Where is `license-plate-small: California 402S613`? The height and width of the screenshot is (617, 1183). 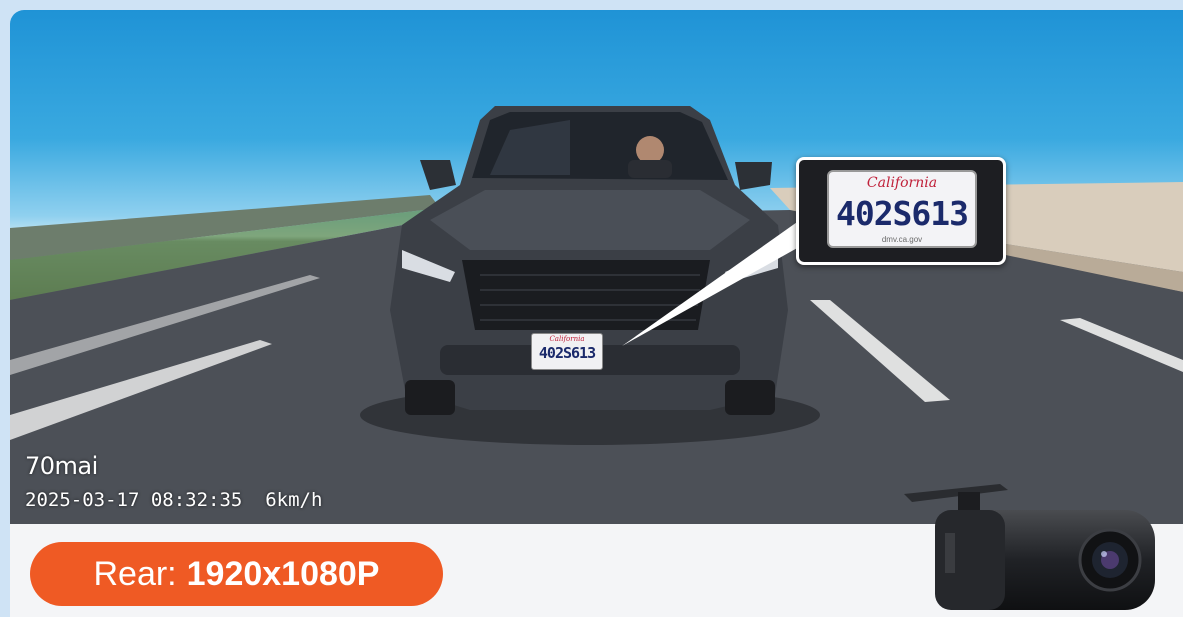 license-plate-small: California 402S613 is located at coordinates (567, 351).